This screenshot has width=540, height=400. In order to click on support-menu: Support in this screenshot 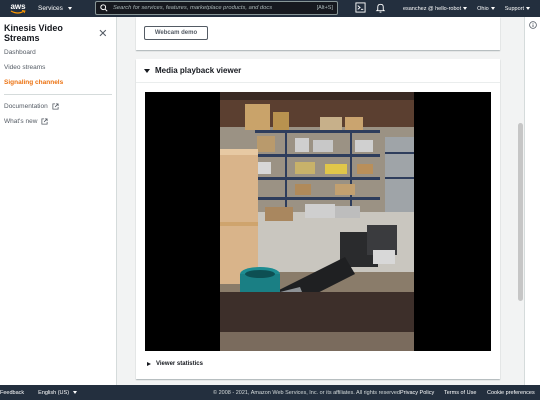, I will do `click(517, 9)`.